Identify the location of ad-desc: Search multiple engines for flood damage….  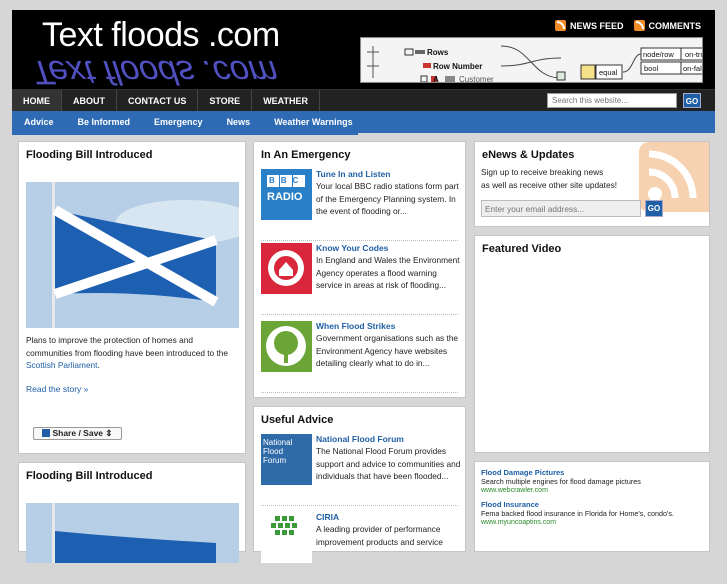
(561, 481).